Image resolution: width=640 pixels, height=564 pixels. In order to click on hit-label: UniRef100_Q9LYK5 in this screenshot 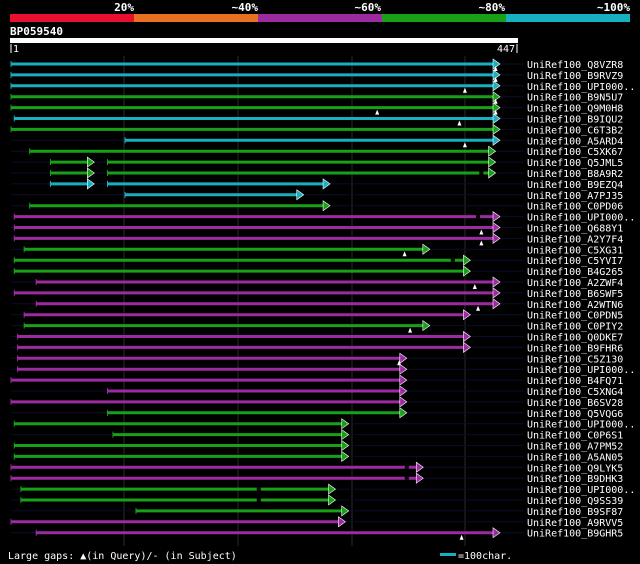, I will do `click(575, 468)`.